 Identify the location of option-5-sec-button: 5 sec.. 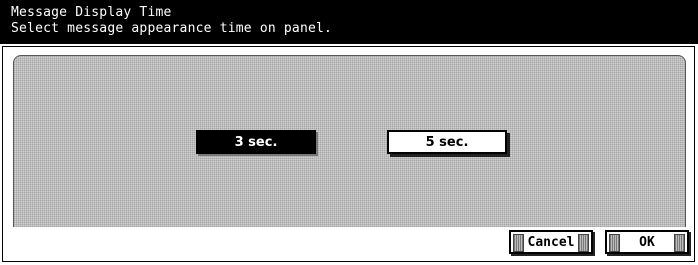
(447, 142).